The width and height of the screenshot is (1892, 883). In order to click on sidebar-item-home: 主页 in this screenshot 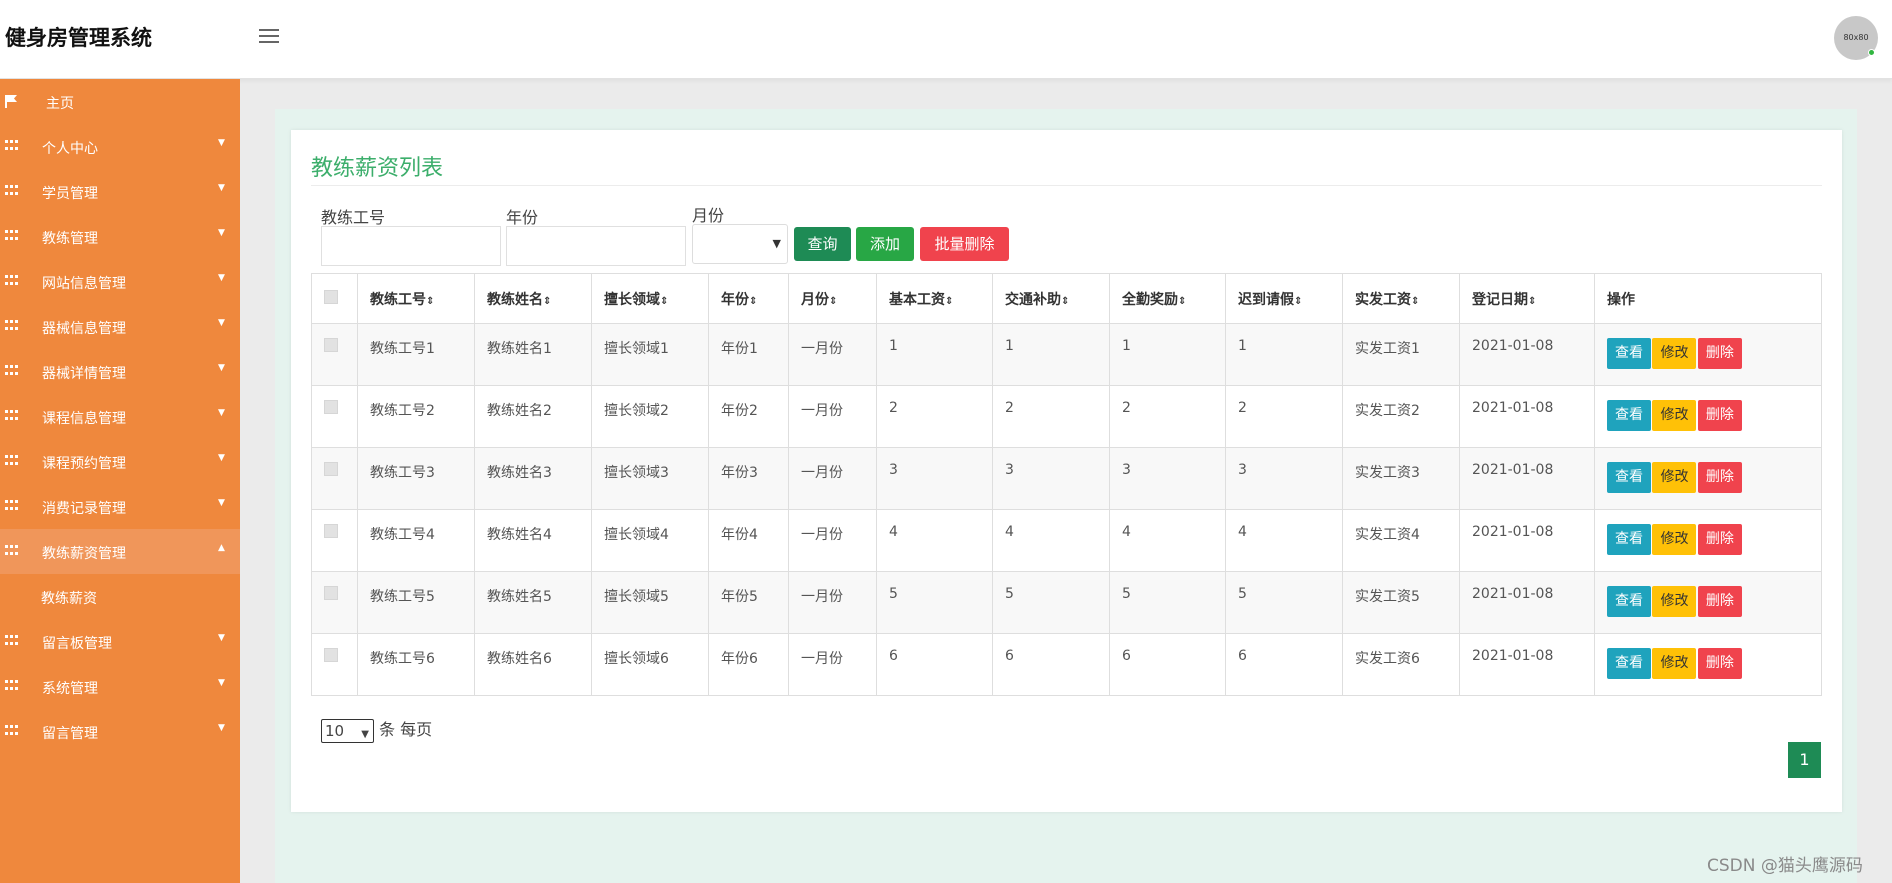, I will do `click(120, 101)`.